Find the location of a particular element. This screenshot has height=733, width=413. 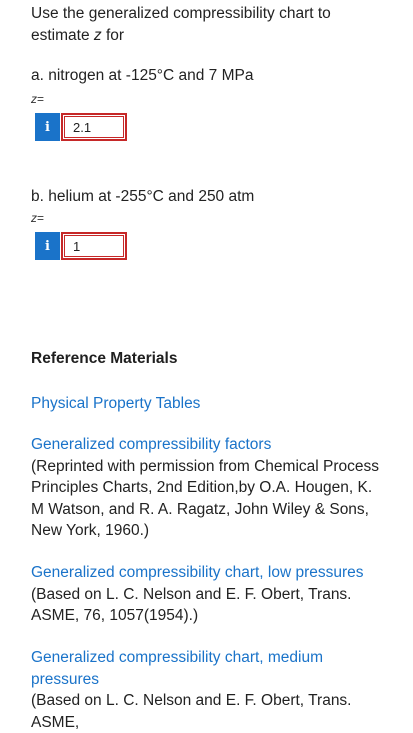

part-b-label: b. helium at -255°C and 250 atm is located at coordinates (143, 196).